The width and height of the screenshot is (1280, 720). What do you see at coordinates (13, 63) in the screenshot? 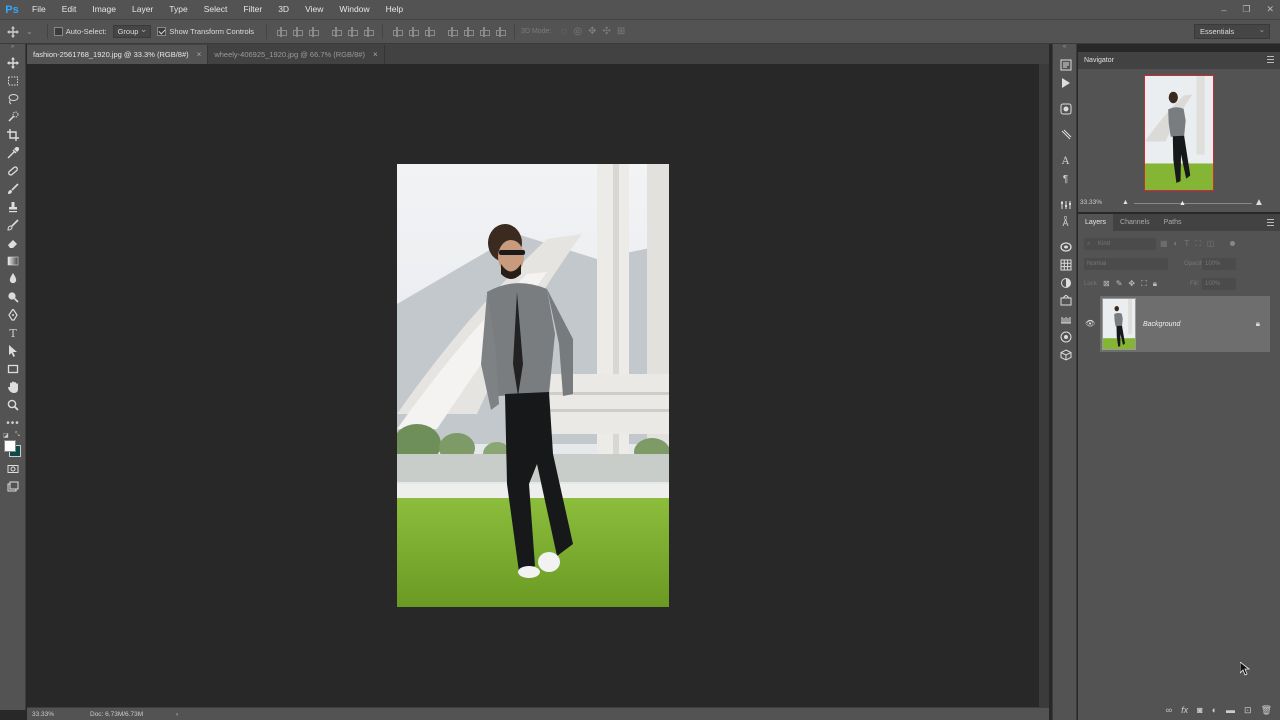
I see `move-tool-icon` at bounding box center [13, 63].